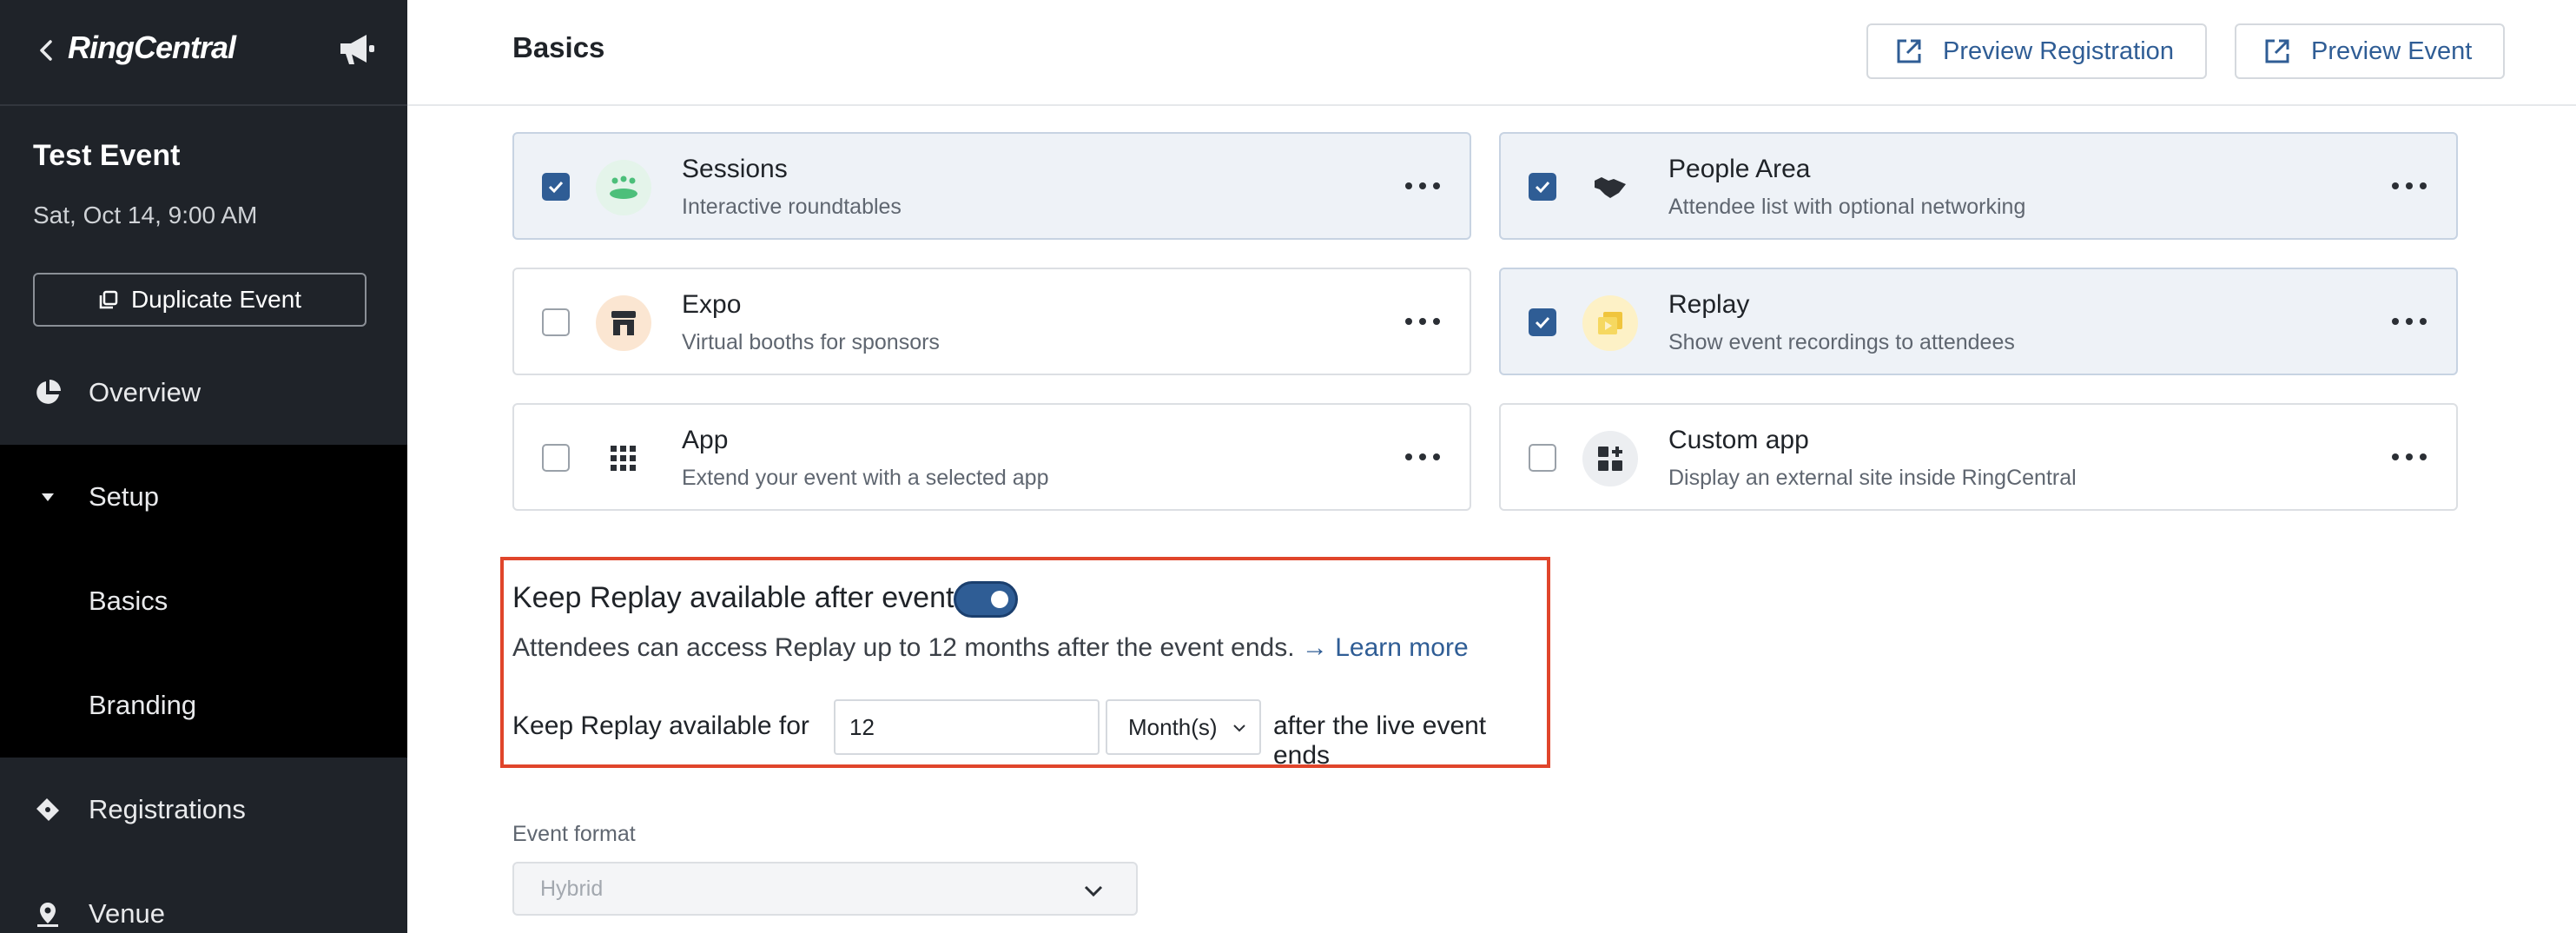  Describe the element at coordinates (866, 478) in the screenshot. I see `feature-subtitle: Extend your event with a selected app` at that location.